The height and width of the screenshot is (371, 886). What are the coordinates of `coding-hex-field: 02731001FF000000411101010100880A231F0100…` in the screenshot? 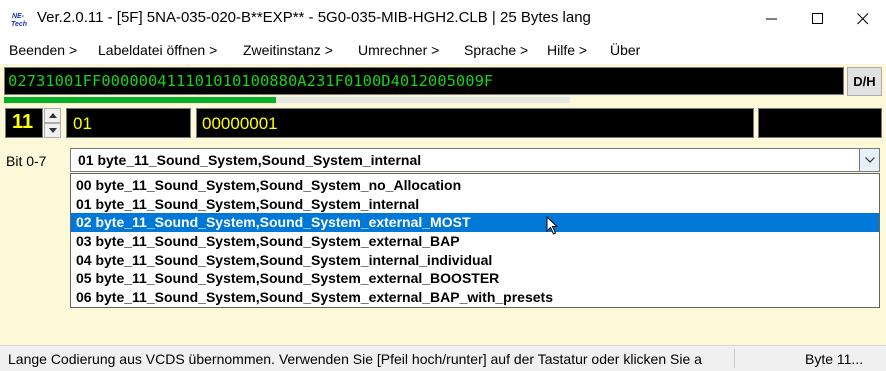 It's located at (424, 81).